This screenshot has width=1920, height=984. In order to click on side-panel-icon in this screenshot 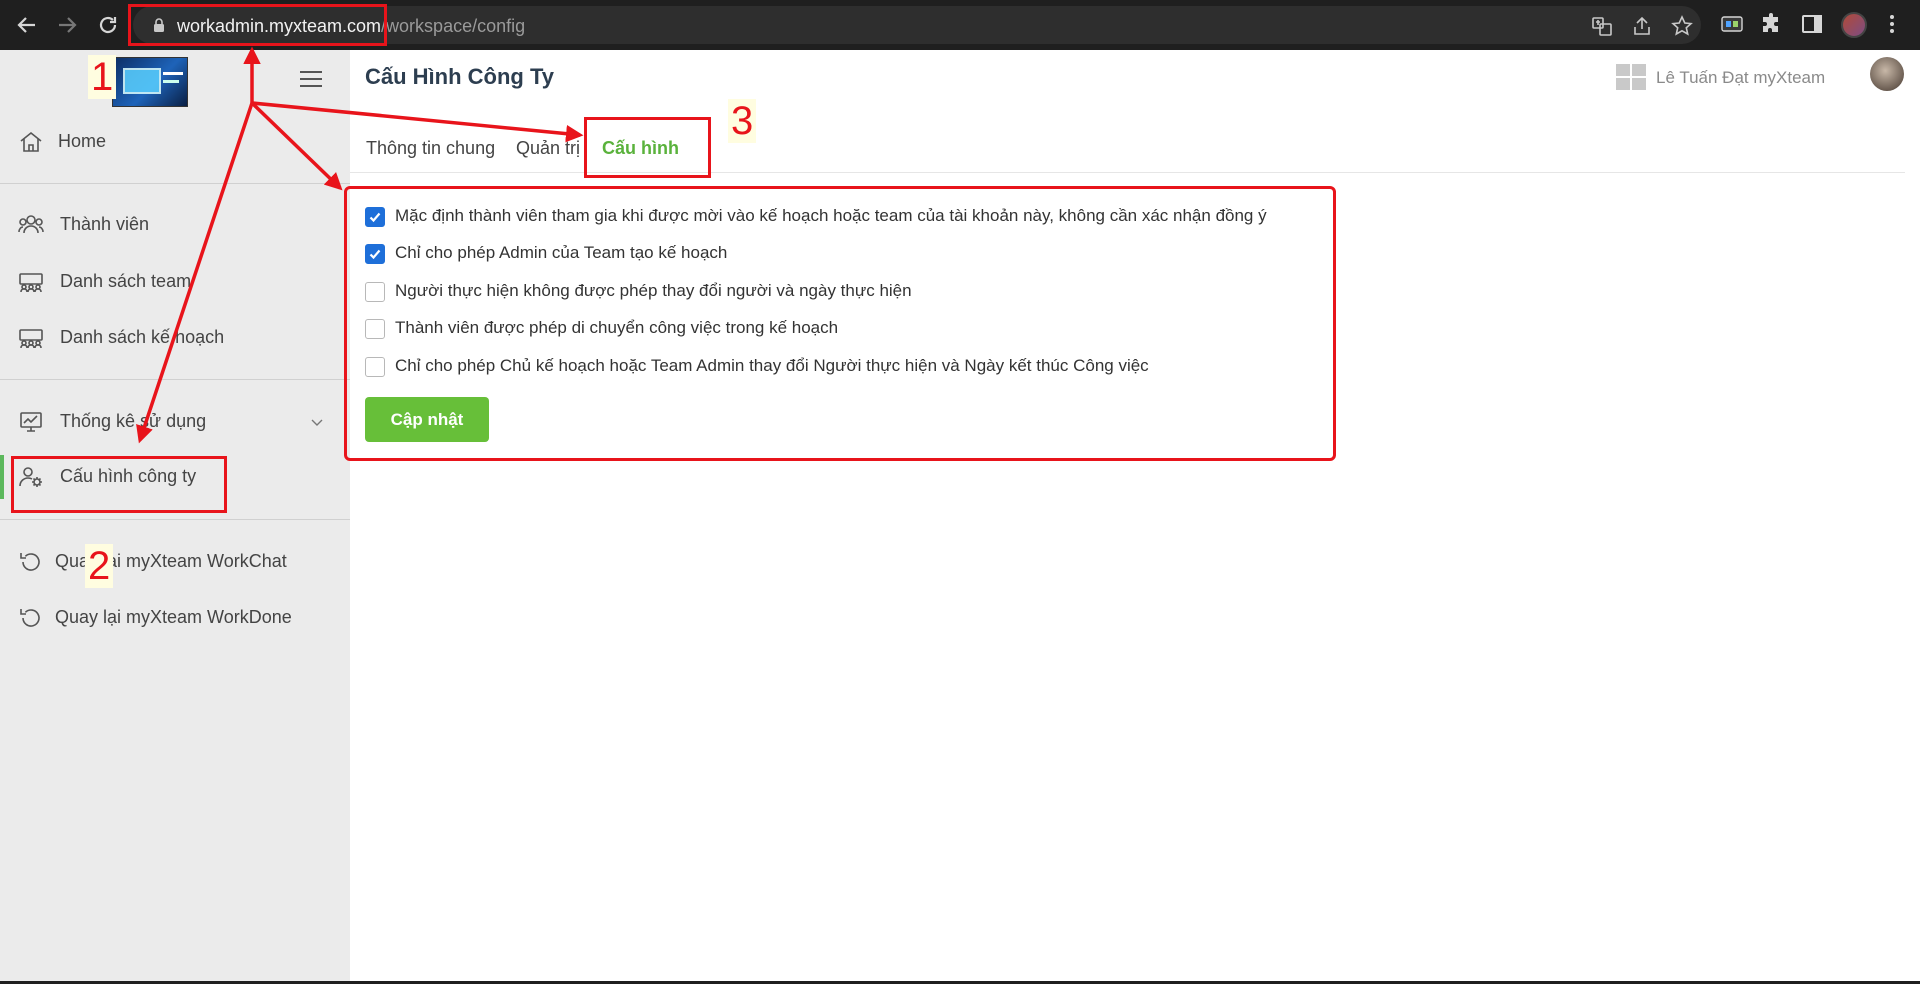, I will do `click(1812, 24)`.